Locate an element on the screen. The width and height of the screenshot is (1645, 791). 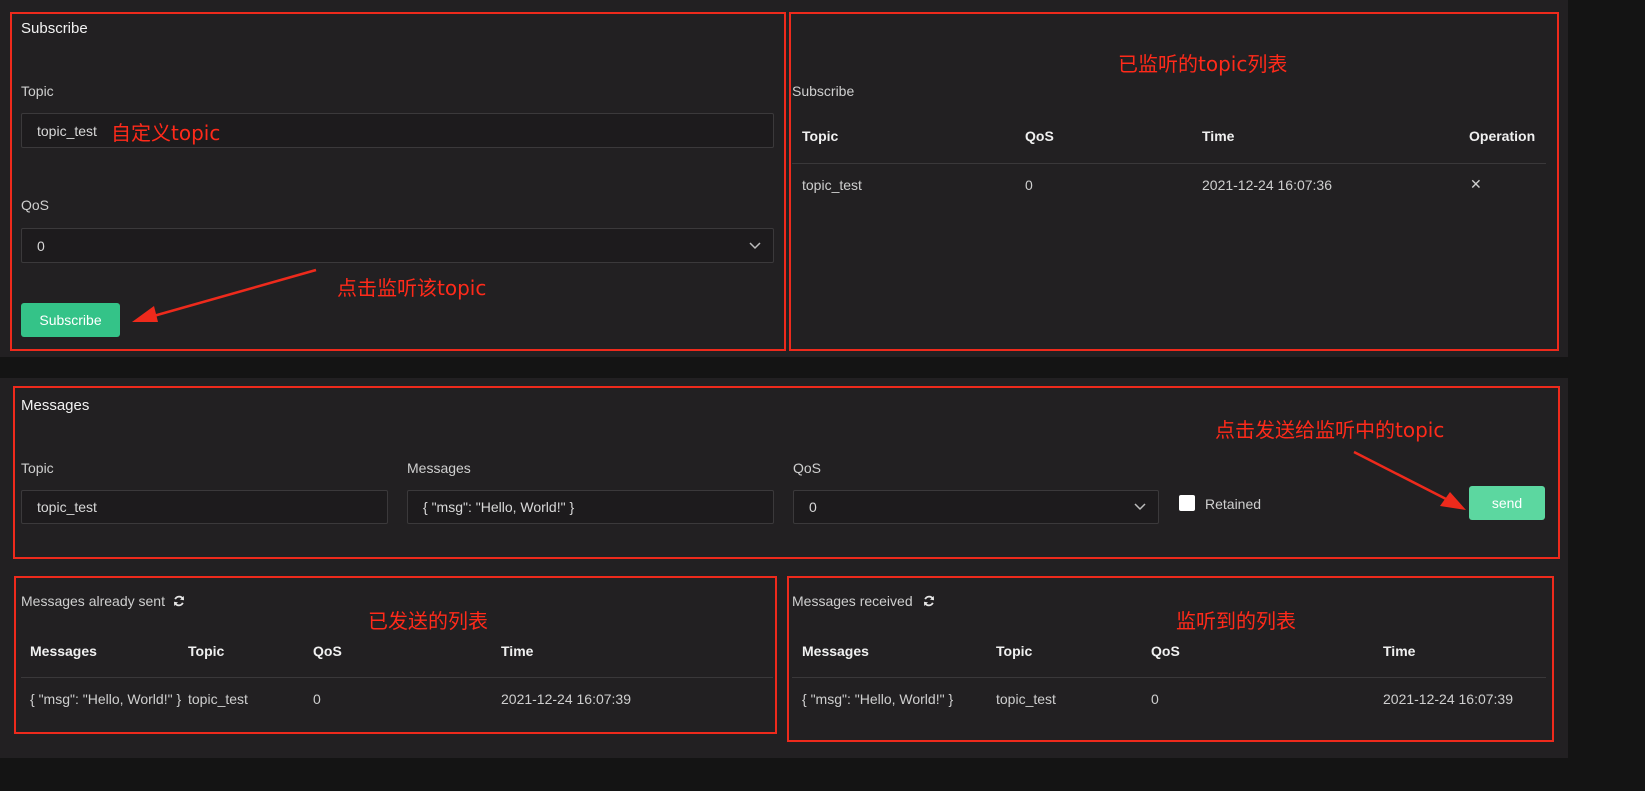
sent-title: Messages already sent is located at coordinates (93, 601).